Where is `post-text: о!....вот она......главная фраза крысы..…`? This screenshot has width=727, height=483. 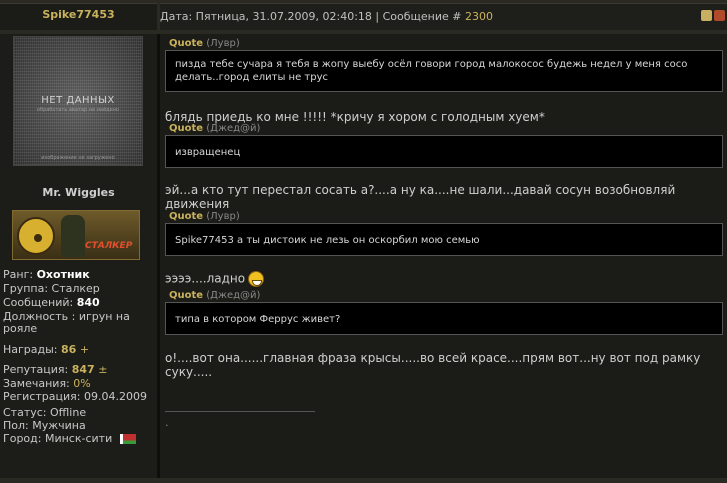
post-text: о!....вот она......главная фраза крысы..… is located at coordinates (433, 365).